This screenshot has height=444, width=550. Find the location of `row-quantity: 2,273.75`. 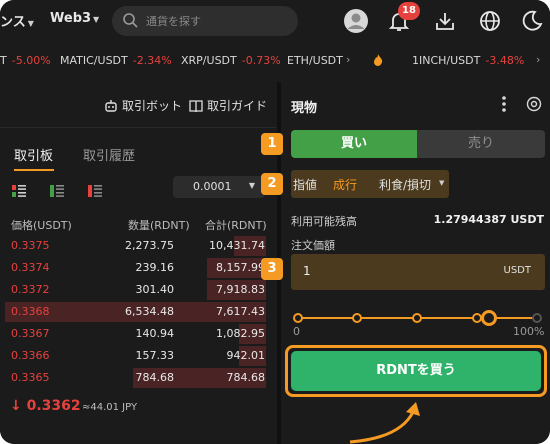

row-quantity: 2,273.75 is located at coordinates (149, 245).